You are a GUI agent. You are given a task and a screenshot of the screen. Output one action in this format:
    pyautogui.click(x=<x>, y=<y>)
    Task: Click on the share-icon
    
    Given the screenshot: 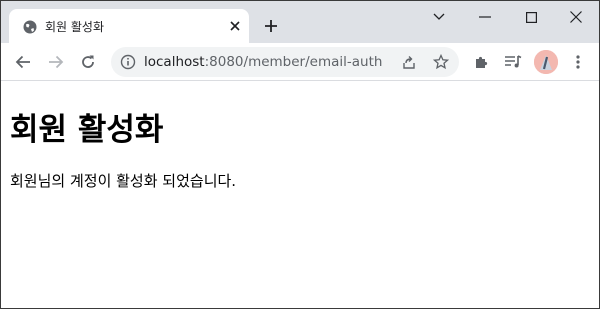 What is the action you would take?
    pyautogui.click(x=409, y=62)
    